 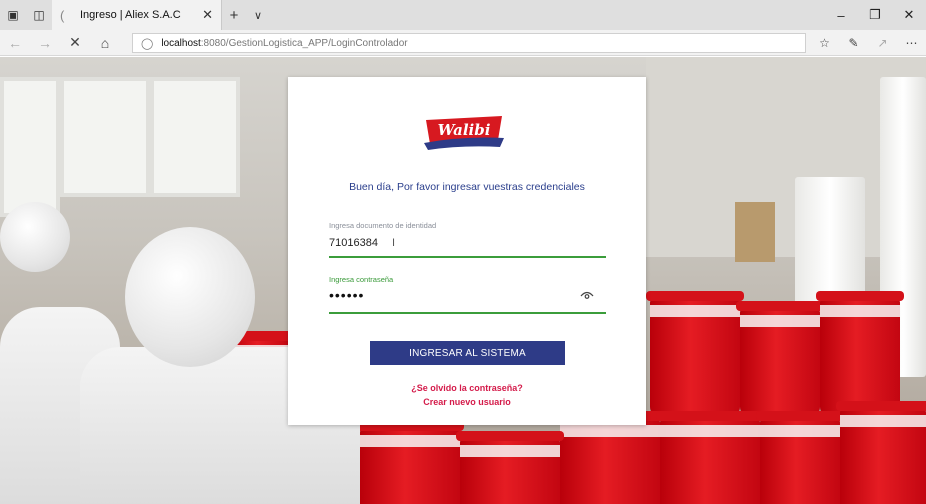 What do you see at coordinates (467, 388) in the screenshot?
I see `forgot-password-link: ¿Se olvido la contraseña?` at bounding box center [467, 388].